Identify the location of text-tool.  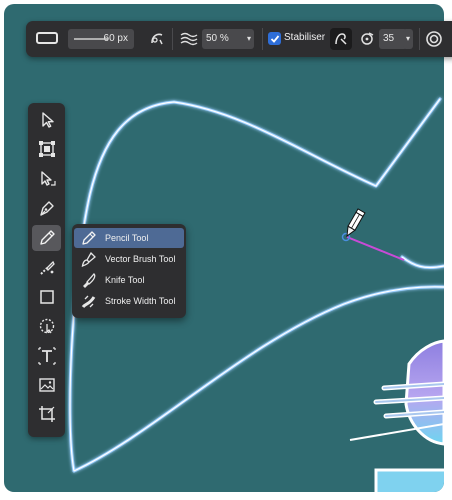
(46, 356).